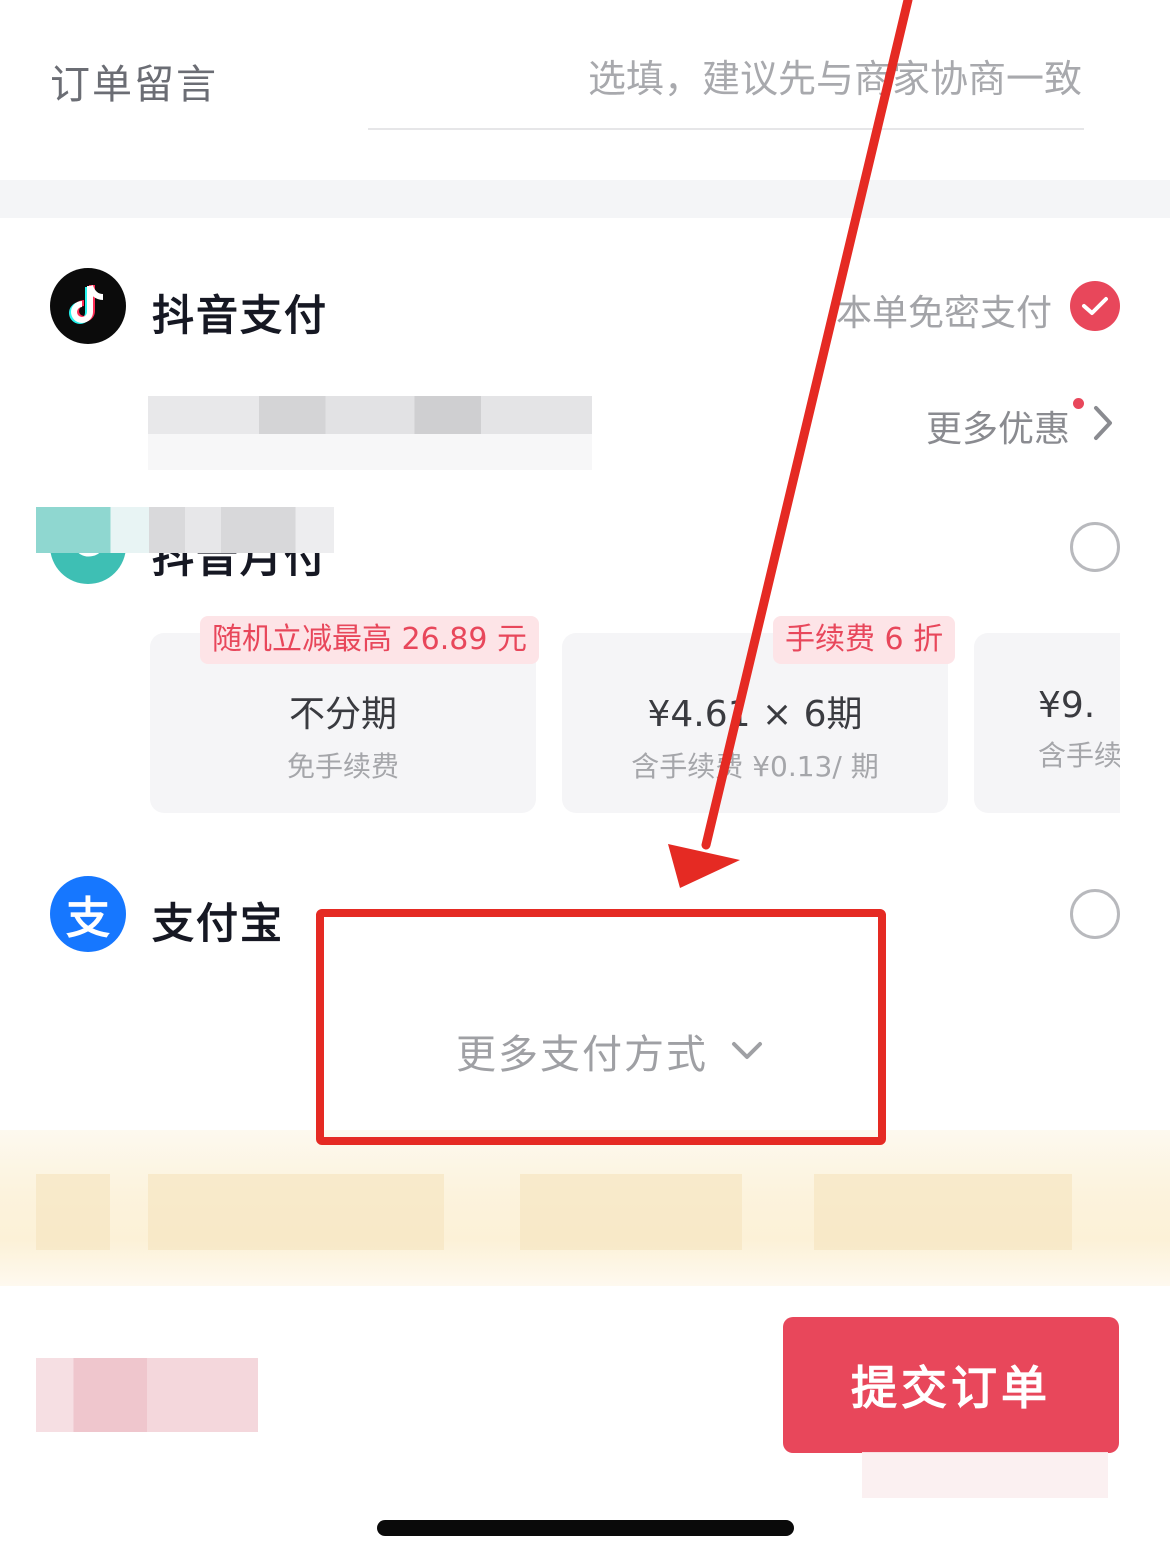 The image size is (1170, 1560). I want to click on alipay-radio, so click(1095, 914).